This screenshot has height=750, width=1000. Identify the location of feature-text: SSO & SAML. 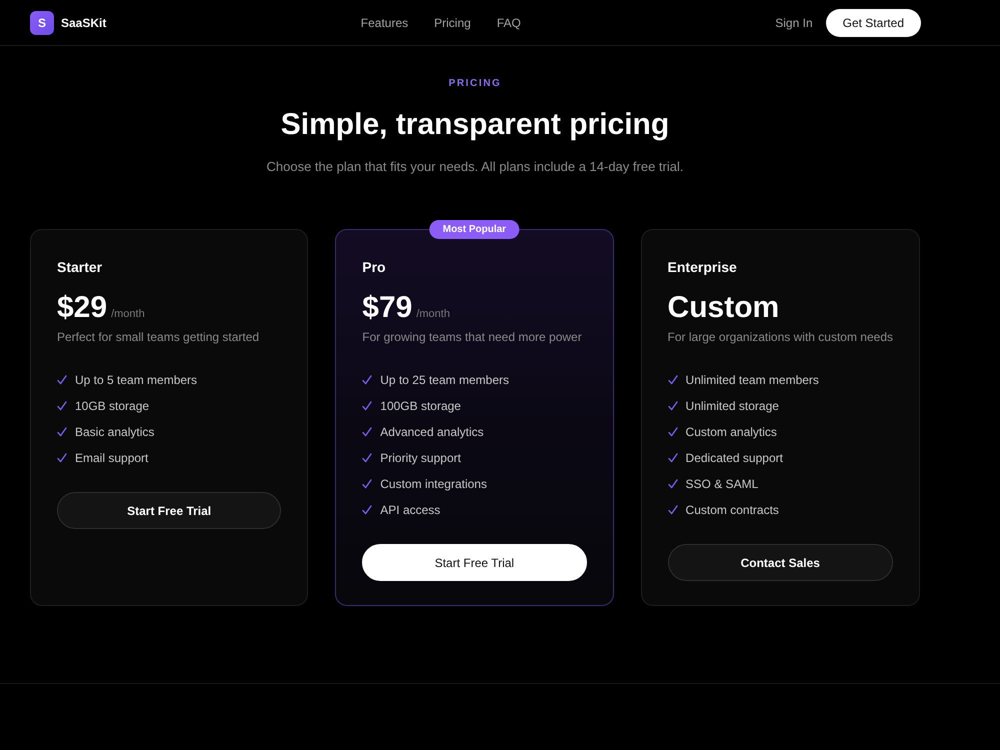
(722, 484).